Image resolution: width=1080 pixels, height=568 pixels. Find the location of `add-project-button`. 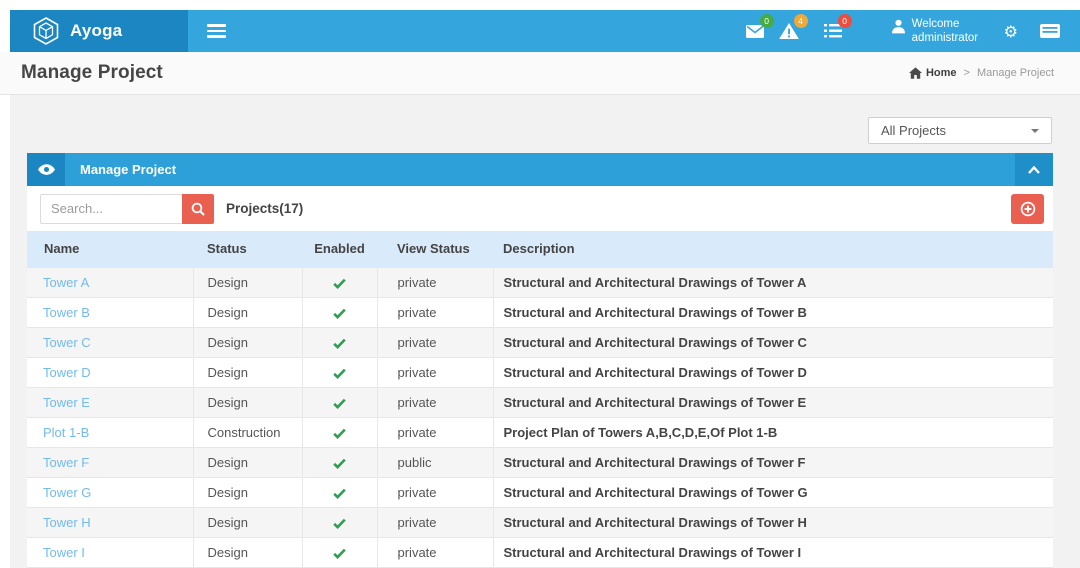

add-project-button is located at coordinates (1027, 208).